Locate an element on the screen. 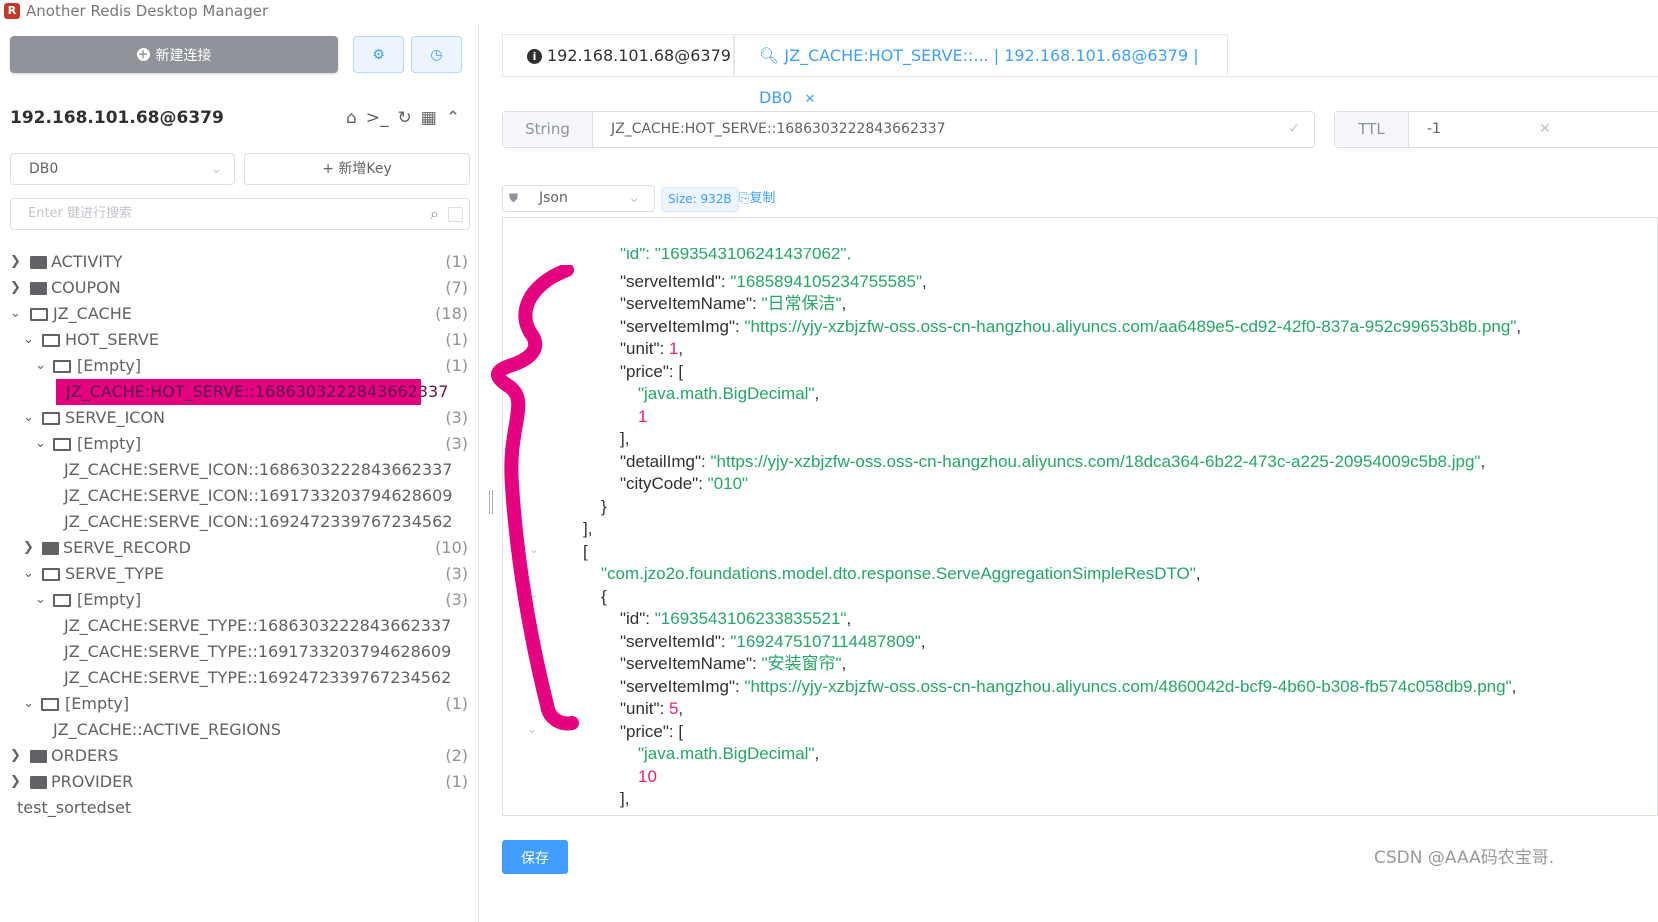 This screenshot has width=1658, height=922. close-icon: ✕ is located at coordinates (809, 99).